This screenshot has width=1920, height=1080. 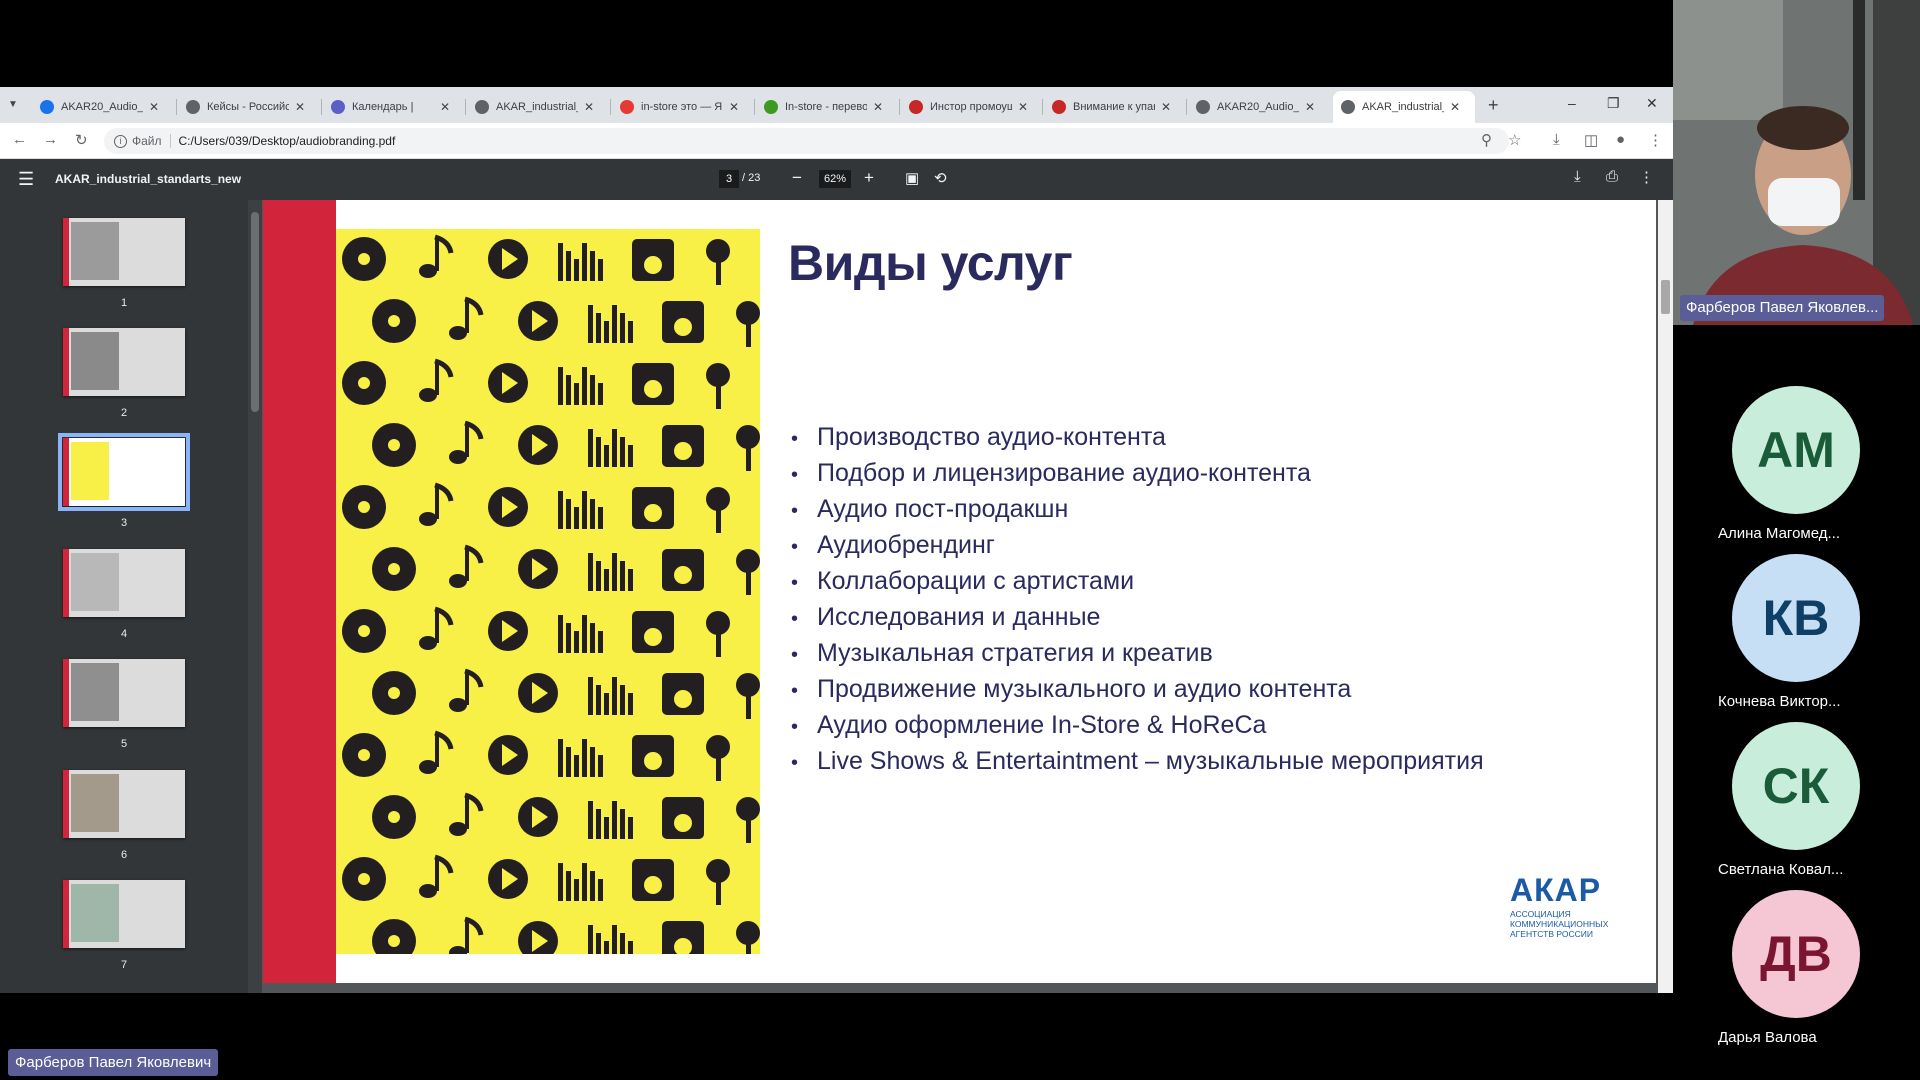 What do you see at coordinates (19, 139) in the screenshot?
I see `back-icon: ←` at bounding box center [19, 139].